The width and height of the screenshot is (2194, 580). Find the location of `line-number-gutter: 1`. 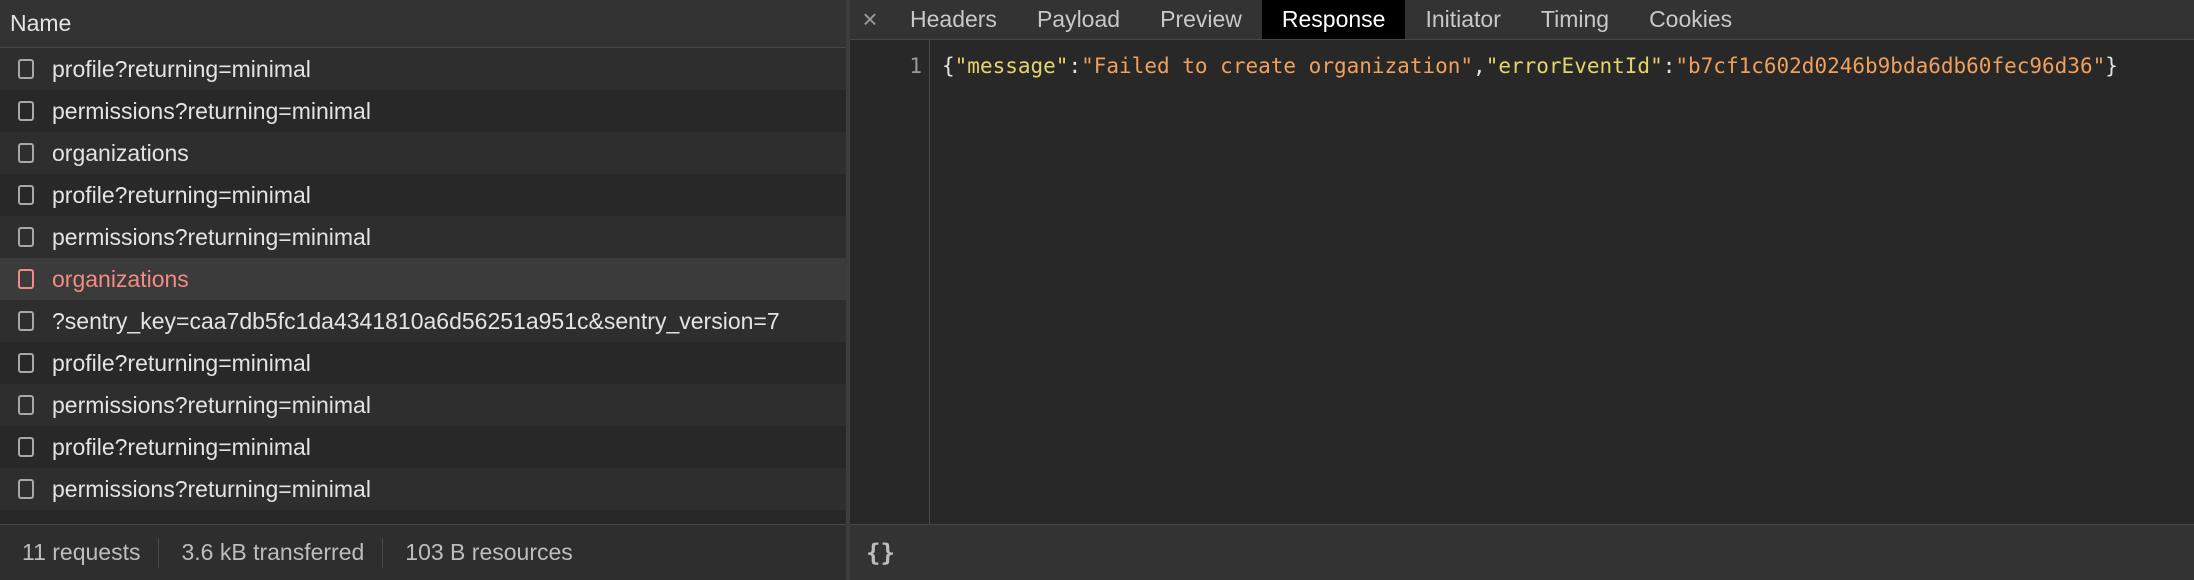

line-number-gutter: 1 is located at coordinates (890, 282).